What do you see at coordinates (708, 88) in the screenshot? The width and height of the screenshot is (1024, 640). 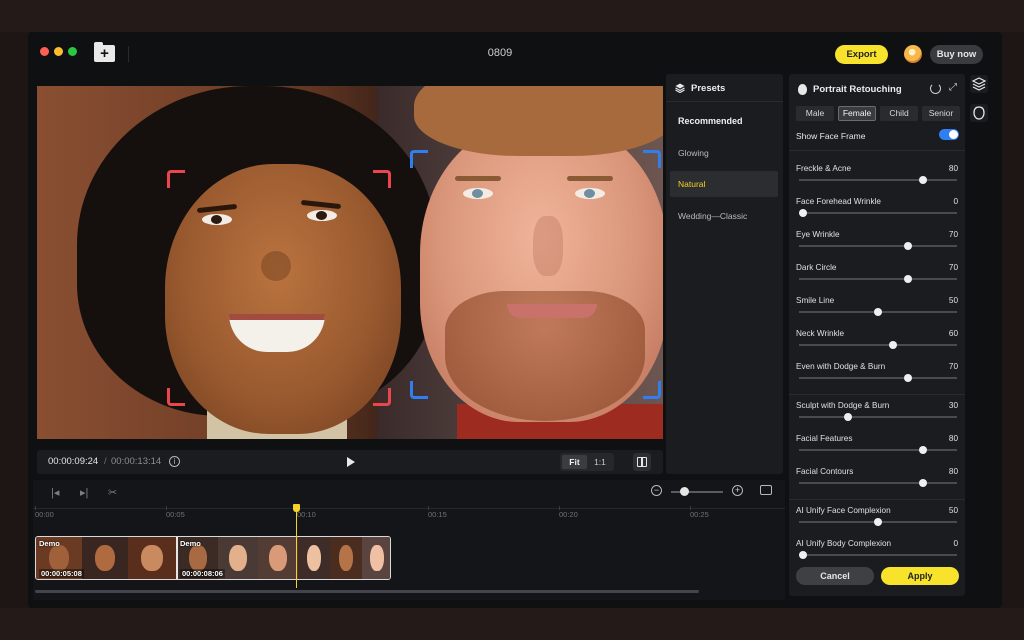 I see `presets-title: Presets` at bounding box center [708, 88].